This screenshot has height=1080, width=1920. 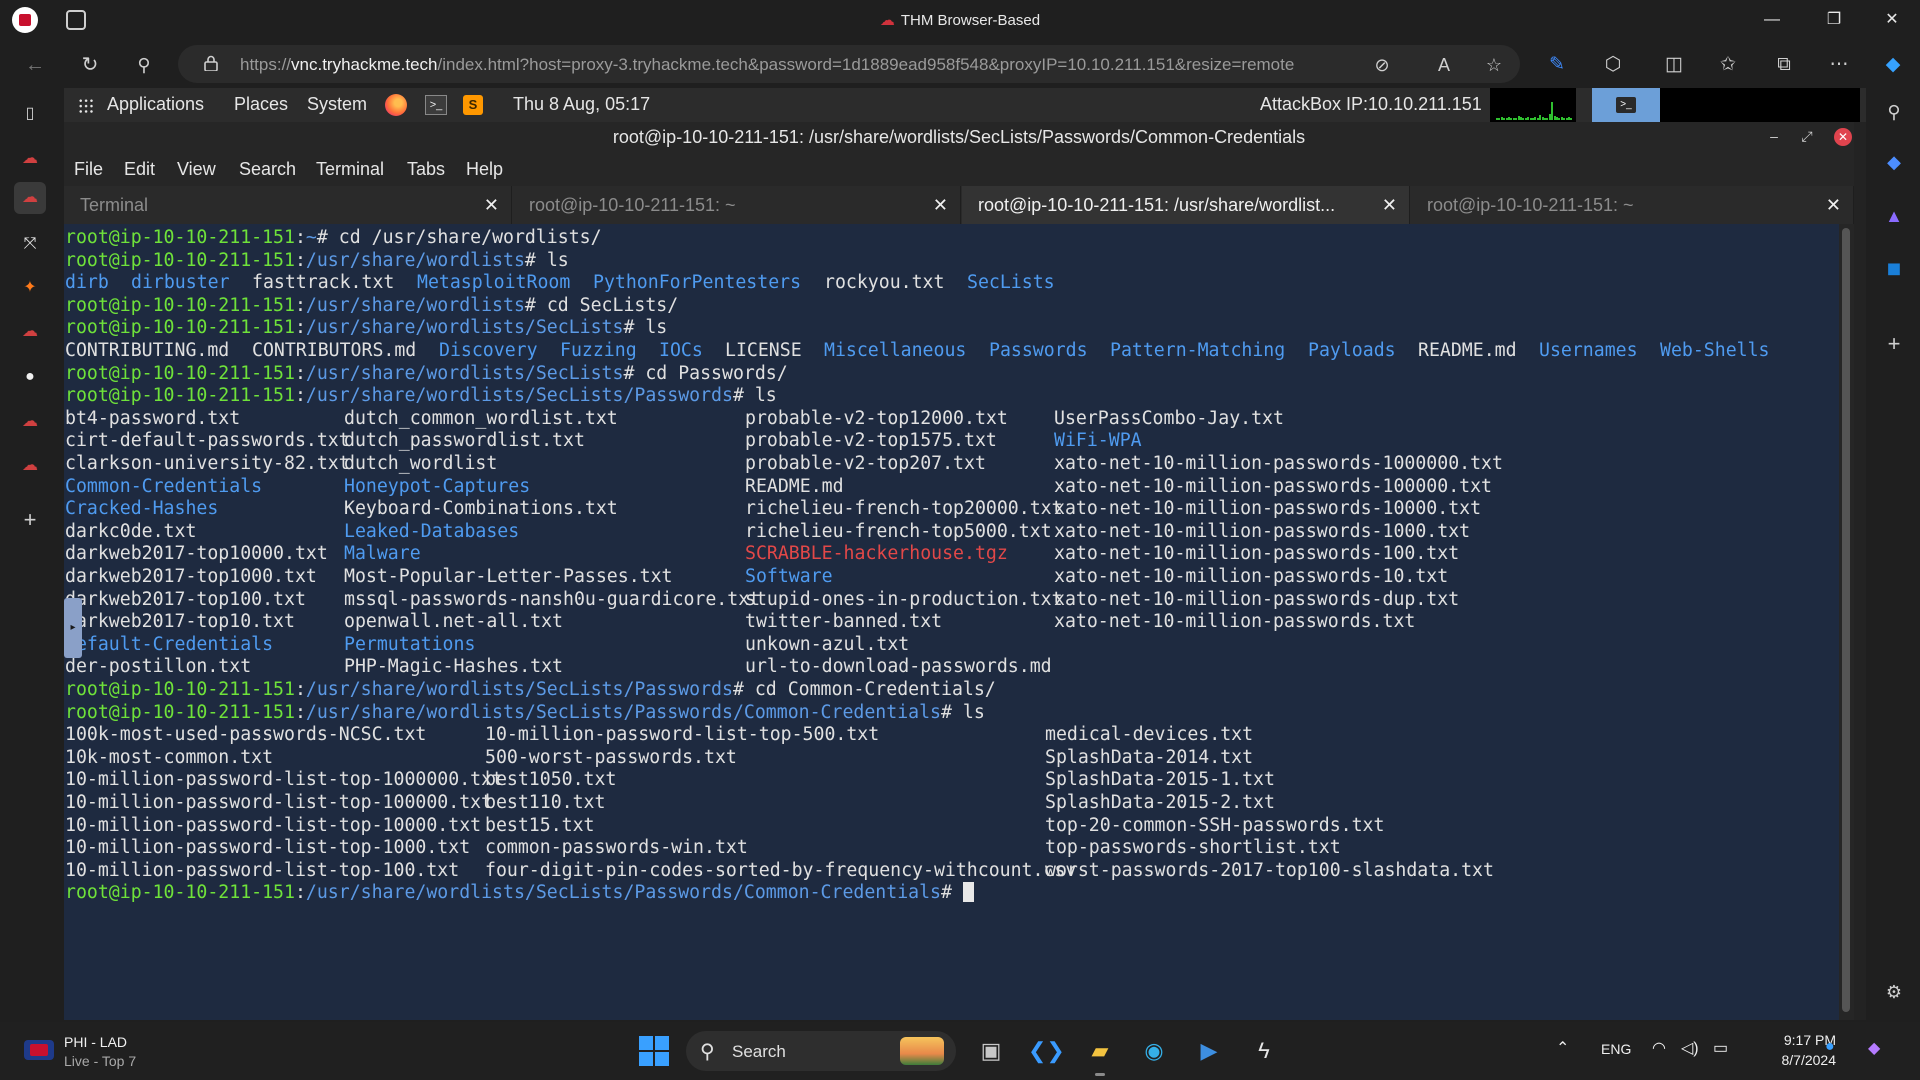 What do you see at coordinates (30, 288) in the screenshot?
I see `fox-tab-icon: ✦` at bounding box center [30, 288].